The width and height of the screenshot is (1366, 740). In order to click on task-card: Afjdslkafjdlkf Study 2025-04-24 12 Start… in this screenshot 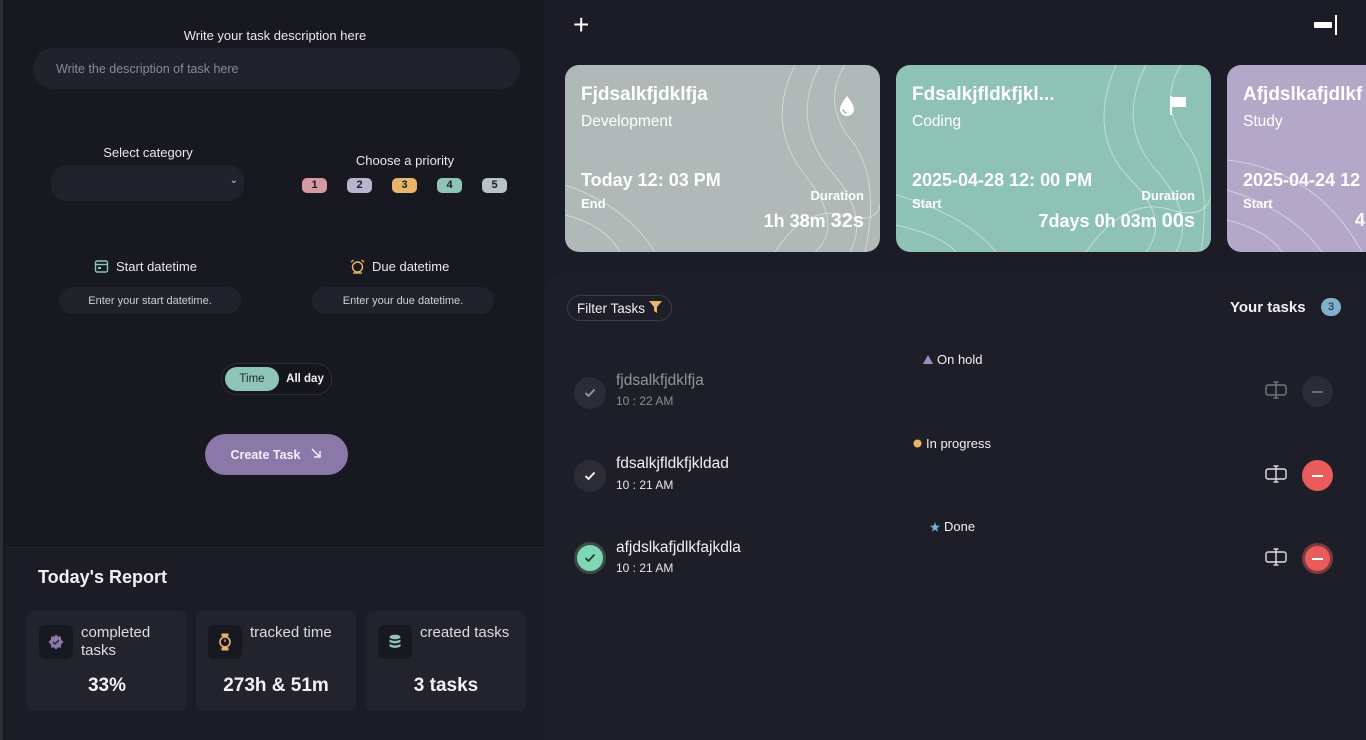, I will do `click(1296, 158)`.